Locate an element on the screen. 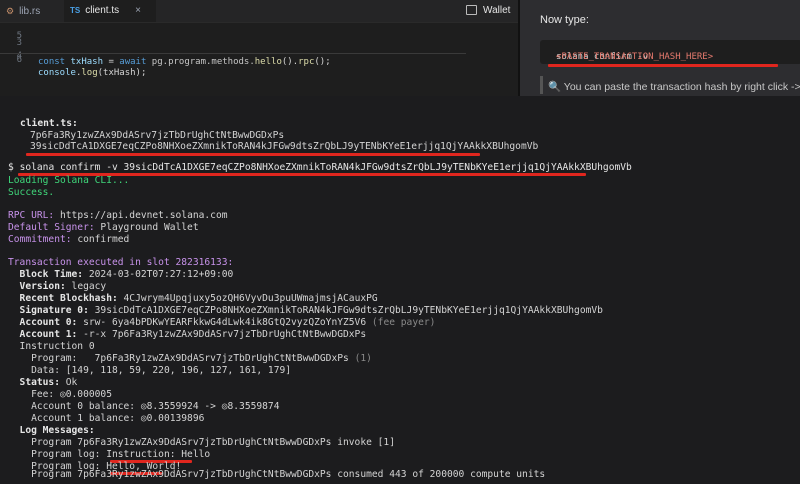  account-1-balance: Account 1 balance: ◎0.00139896 is located at coordinates (106, 418).